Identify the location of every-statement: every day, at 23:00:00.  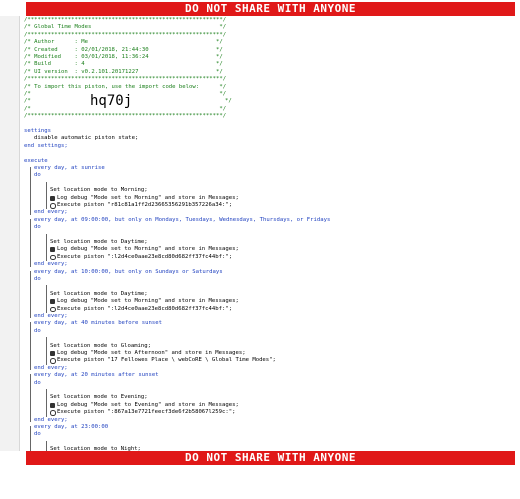
(71, 427).